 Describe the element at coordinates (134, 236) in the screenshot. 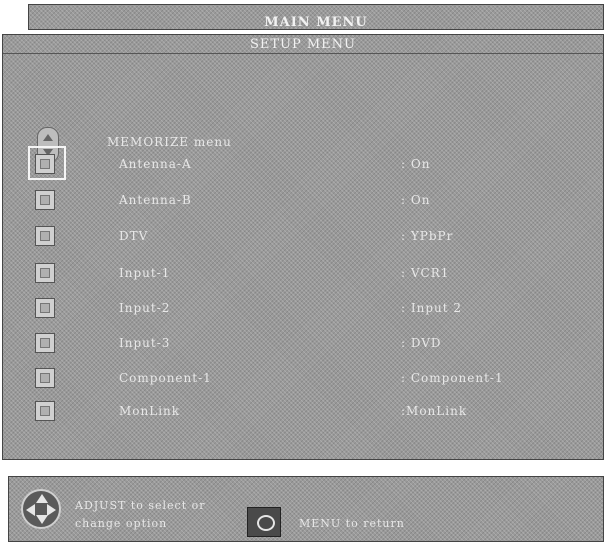

I see `menu-item-label: DTV` at that location.